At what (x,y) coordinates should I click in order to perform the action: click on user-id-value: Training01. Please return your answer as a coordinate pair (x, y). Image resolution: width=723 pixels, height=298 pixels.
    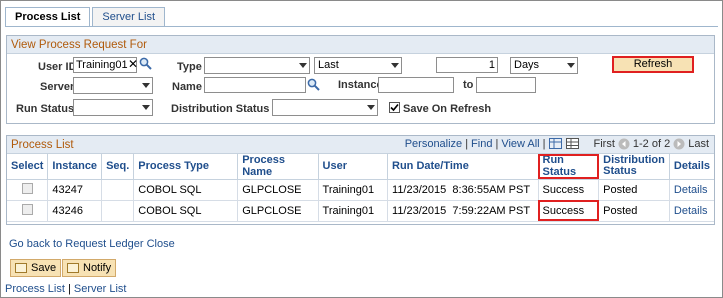
    Looking at the image, I should click on (102, 65).